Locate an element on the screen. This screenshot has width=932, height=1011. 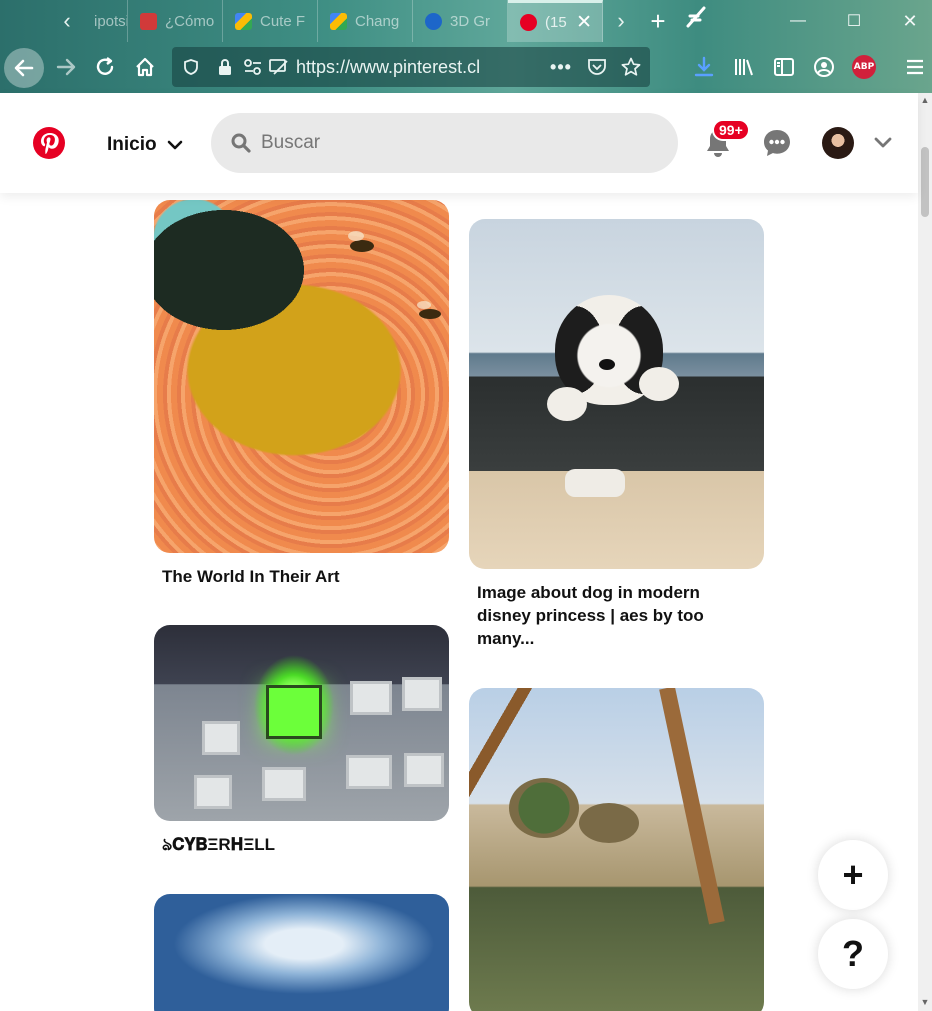
scrollbar-thumb is located at coordinates (925, 182).